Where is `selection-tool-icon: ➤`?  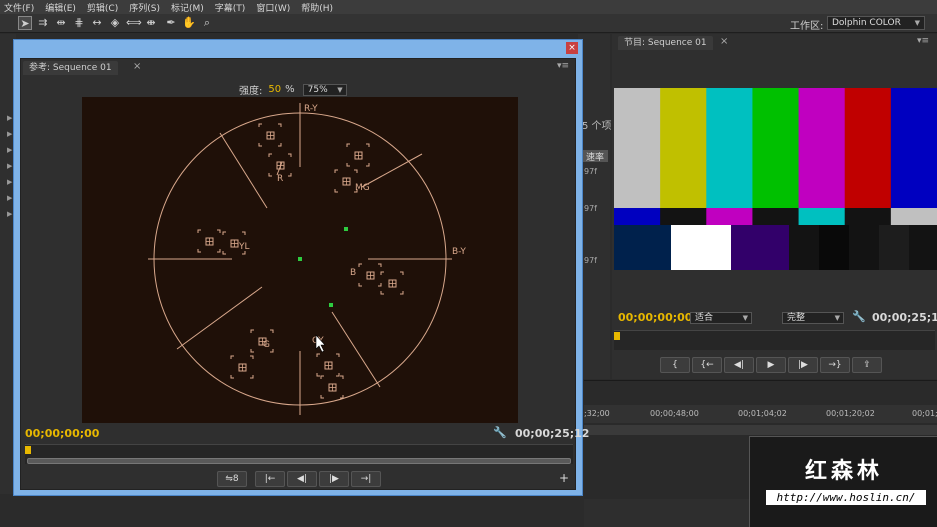 selection-tool-icon: ➤ is located at coordinates (25, 23).